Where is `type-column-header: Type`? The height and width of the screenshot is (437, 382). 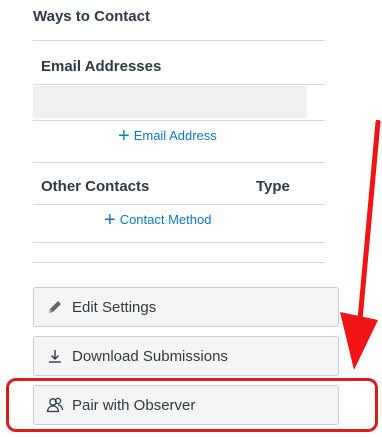
type-column-header: Type is located at coordinates (273, 186).